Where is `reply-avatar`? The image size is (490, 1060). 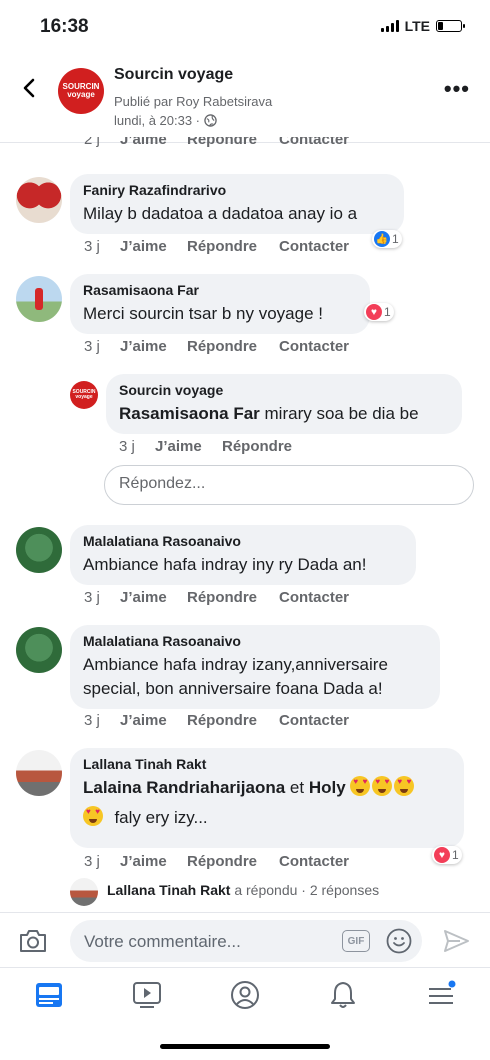 reply-avatar is located at coordinates (84, 892).